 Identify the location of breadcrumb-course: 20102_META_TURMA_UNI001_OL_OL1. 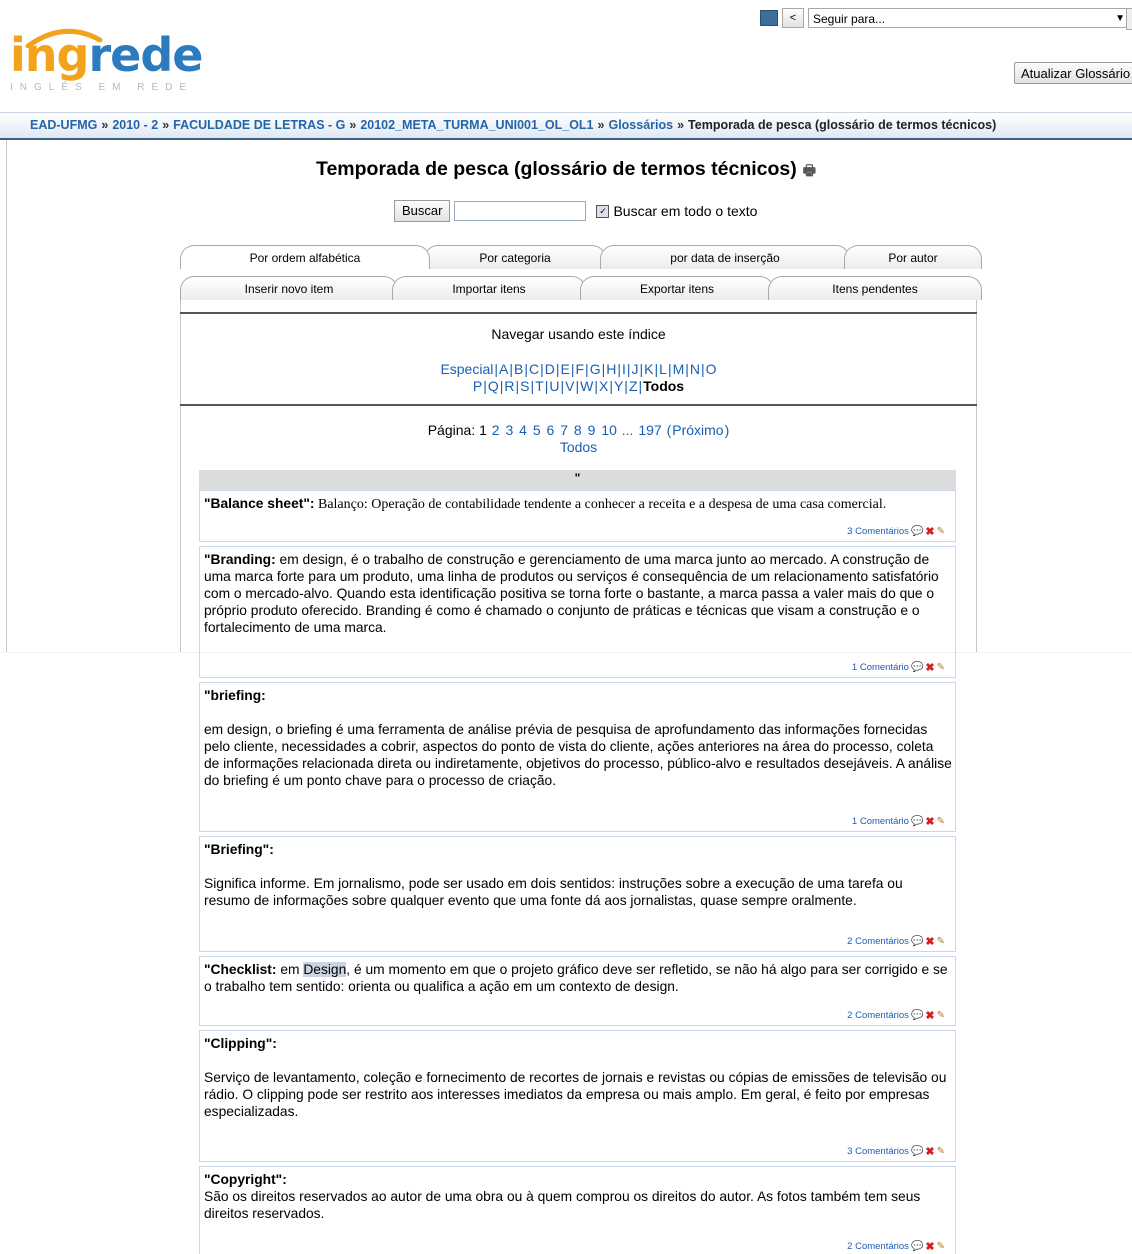
(476, 125).